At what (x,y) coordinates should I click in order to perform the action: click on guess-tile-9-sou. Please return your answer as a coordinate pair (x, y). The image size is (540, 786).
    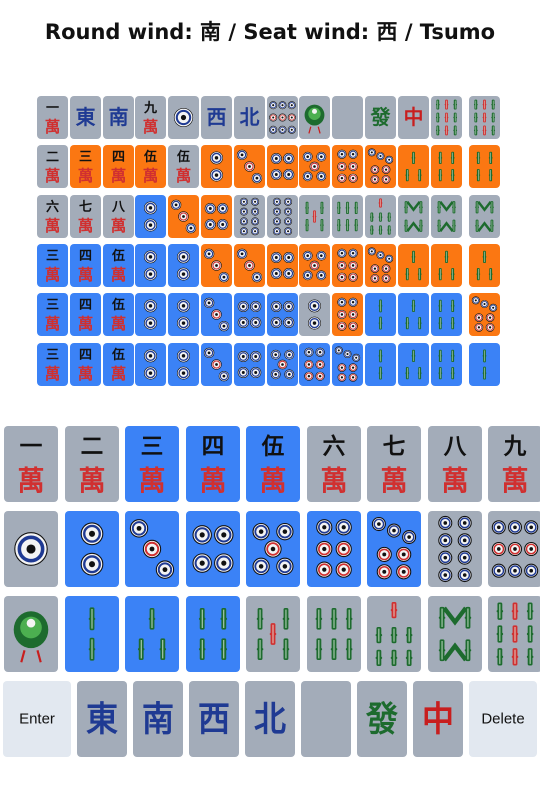
    Looking at the image, I should click on (485, 117).